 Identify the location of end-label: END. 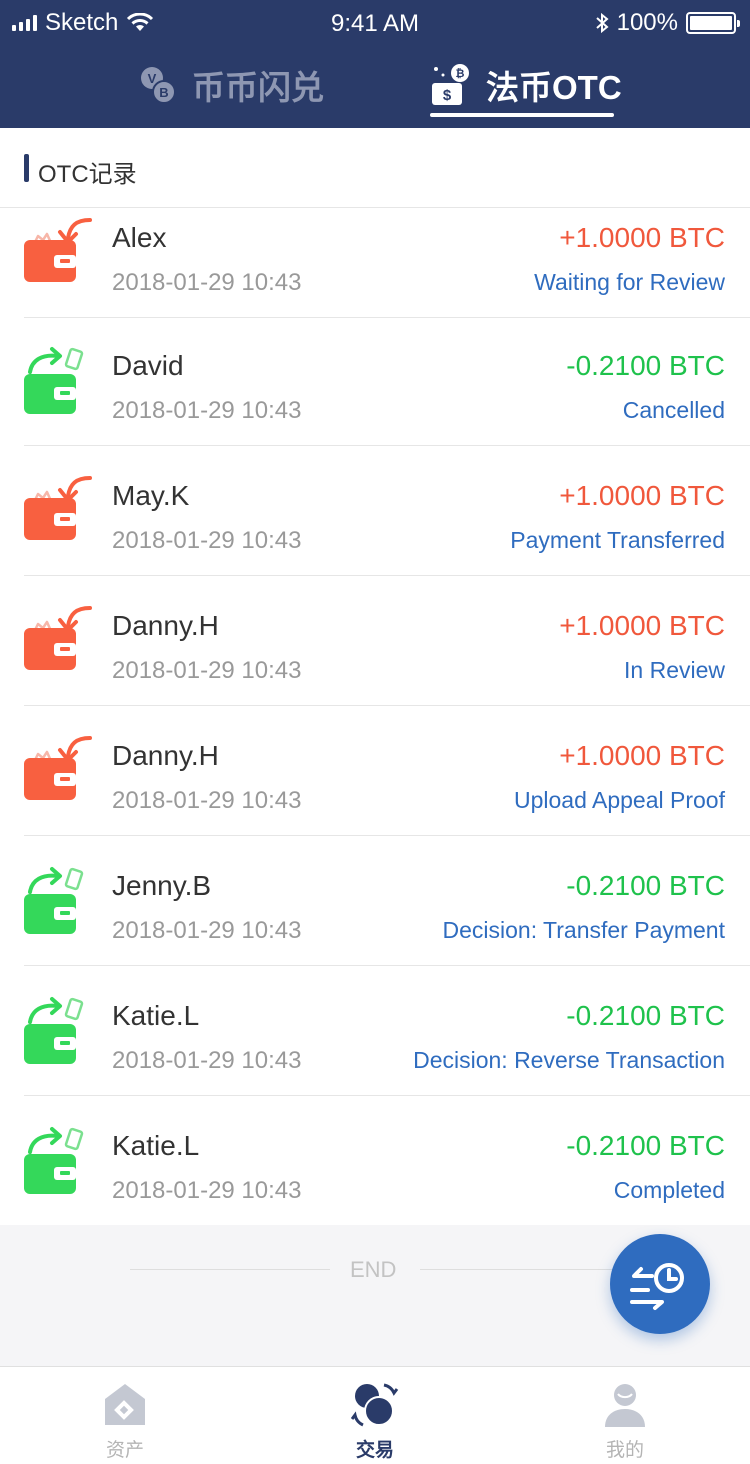
(373, 1269).